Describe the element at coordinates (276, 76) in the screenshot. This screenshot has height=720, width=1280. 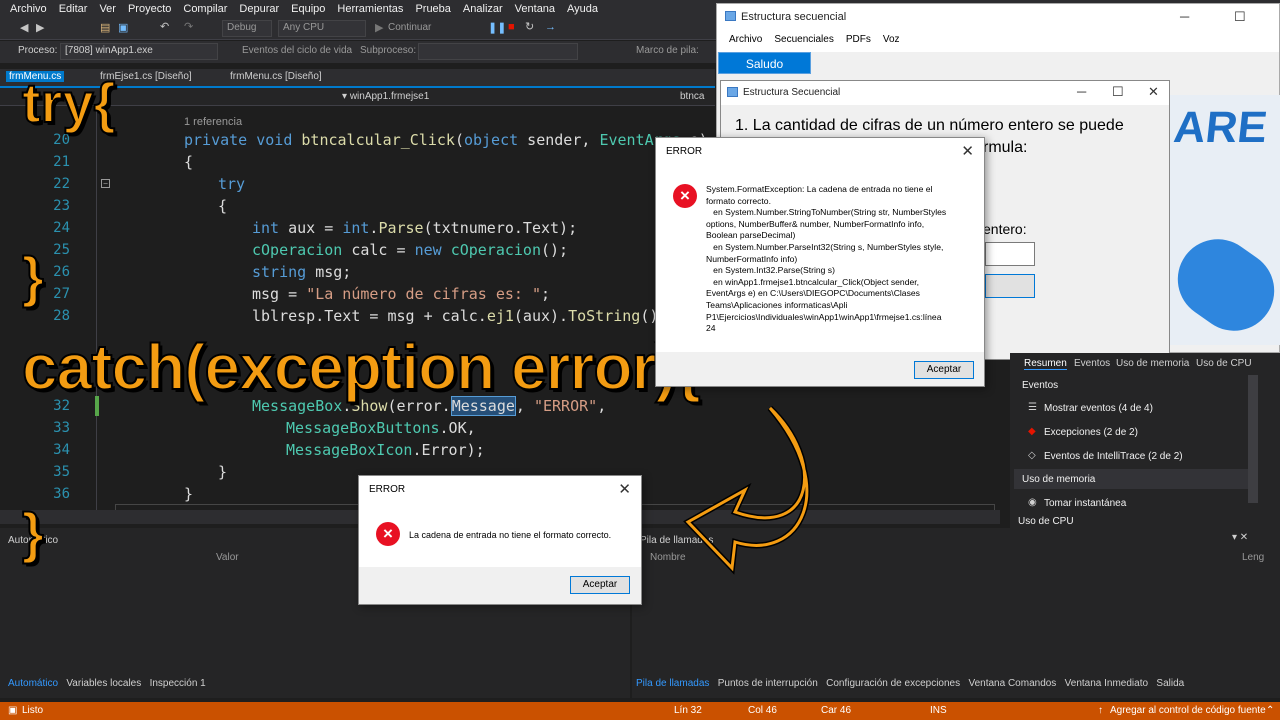
I see `tab-frmmenu-design: frmMenu.cs [Diseño]` at that location.